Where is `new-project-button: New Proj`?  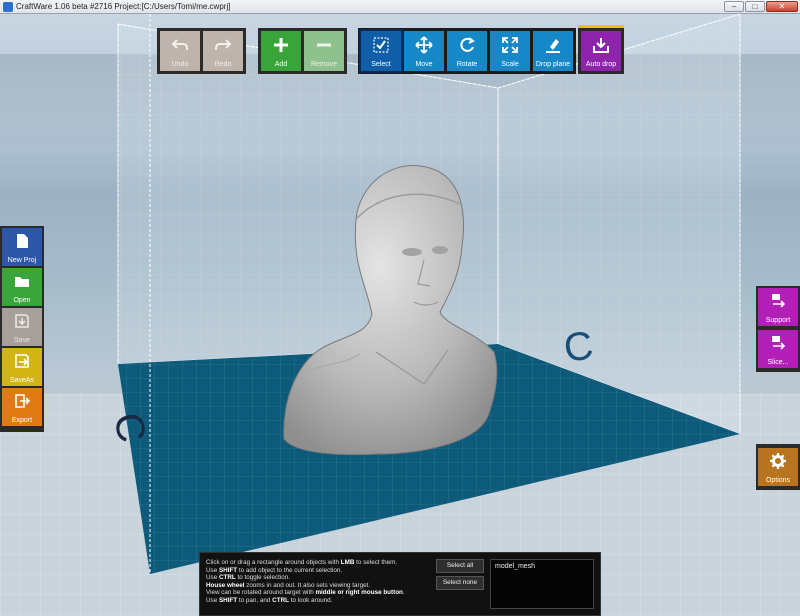 new-project-button: New Proj is located at coordinates (22, 247).